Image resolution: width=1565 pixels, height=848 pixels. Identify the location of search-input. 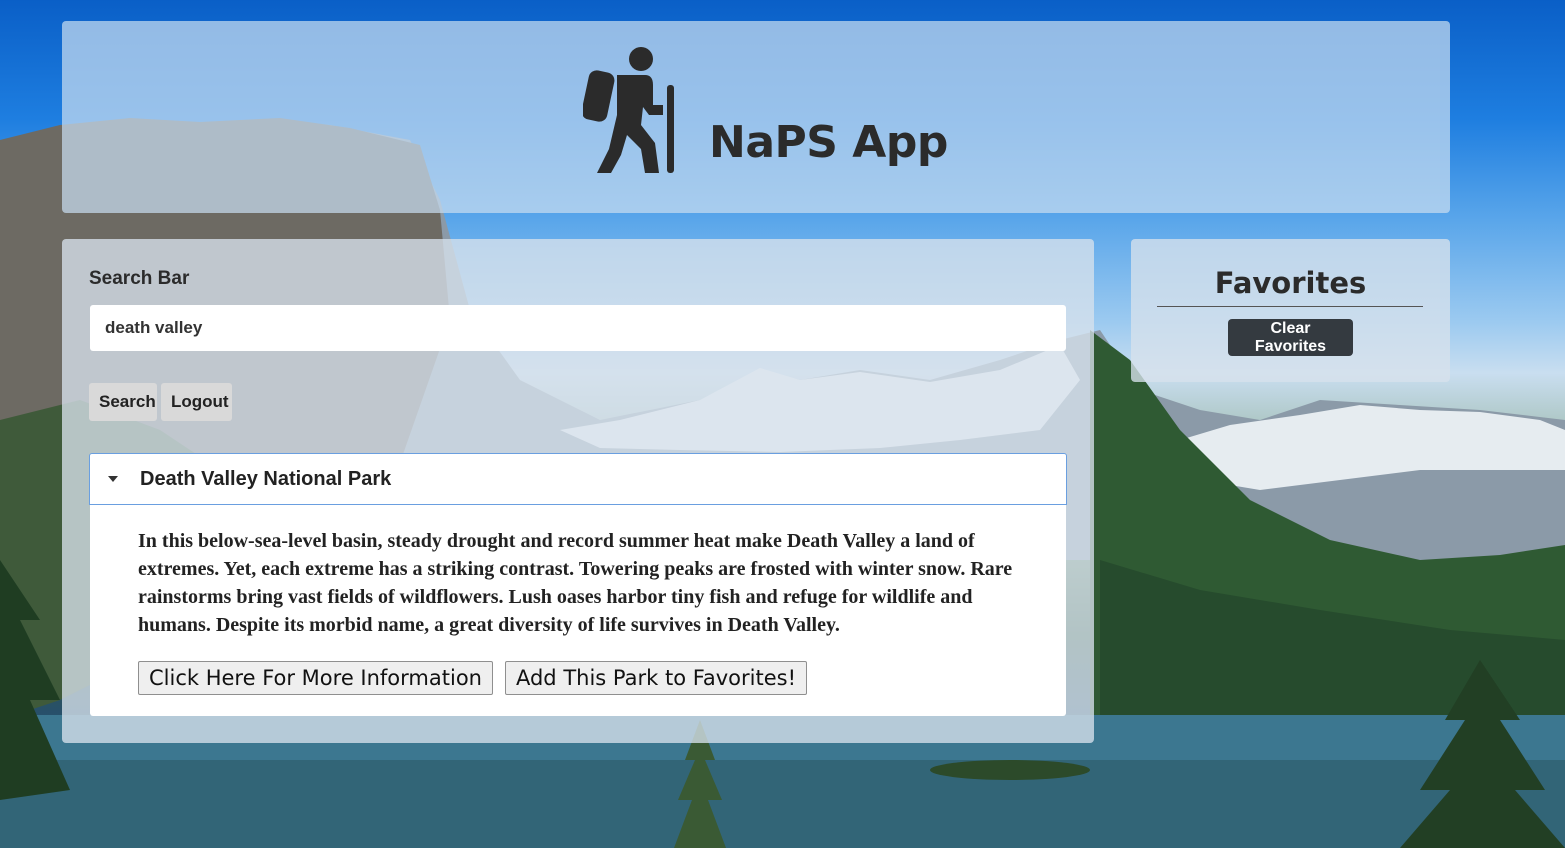
(578, 328).